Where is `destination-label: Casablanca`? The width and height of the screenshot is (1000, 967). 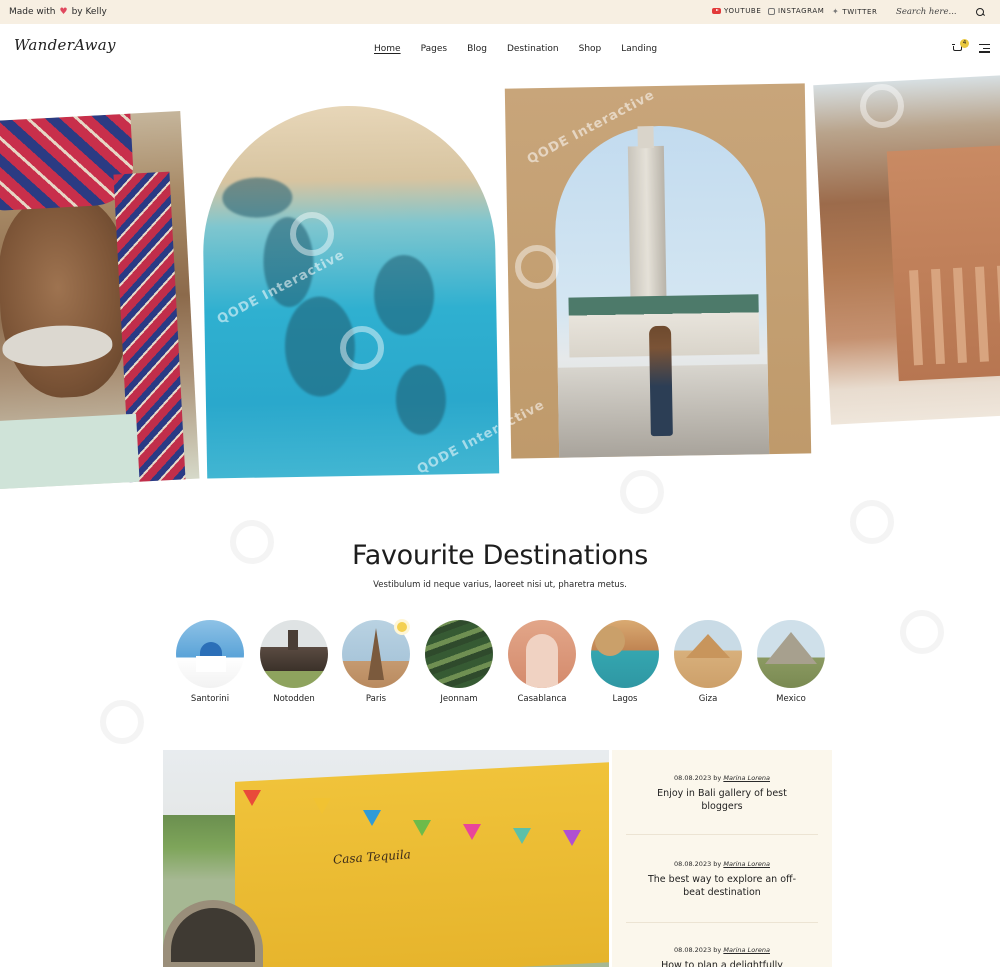
destination-label: Casablanca is located at coordinates (542, 699).